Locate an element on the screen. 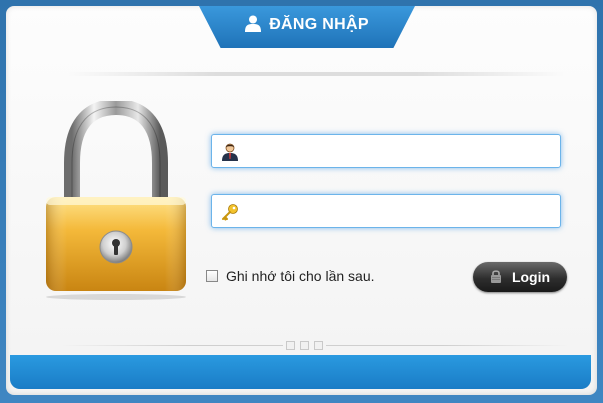 This screenshot has height=403, width=603. page-title-wrap: ĐĂNG NHẬP is located at coordinates (307, 26).